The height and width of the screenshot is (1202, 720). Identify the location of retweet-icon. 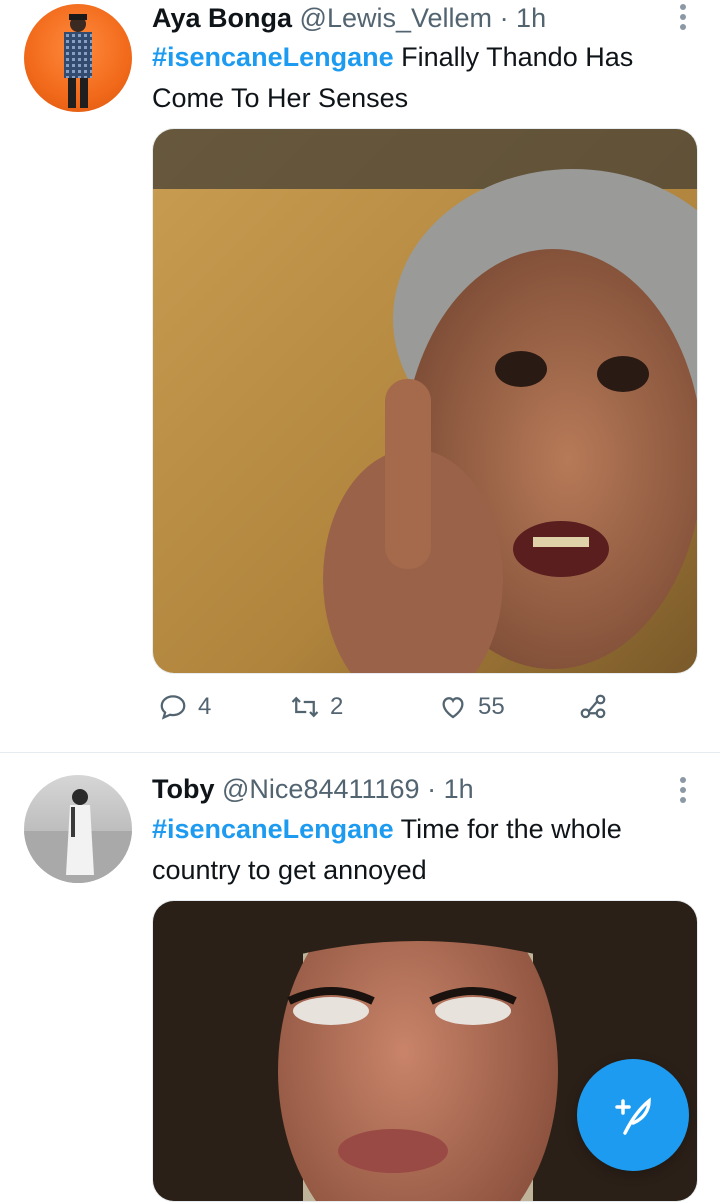
(305, 707).